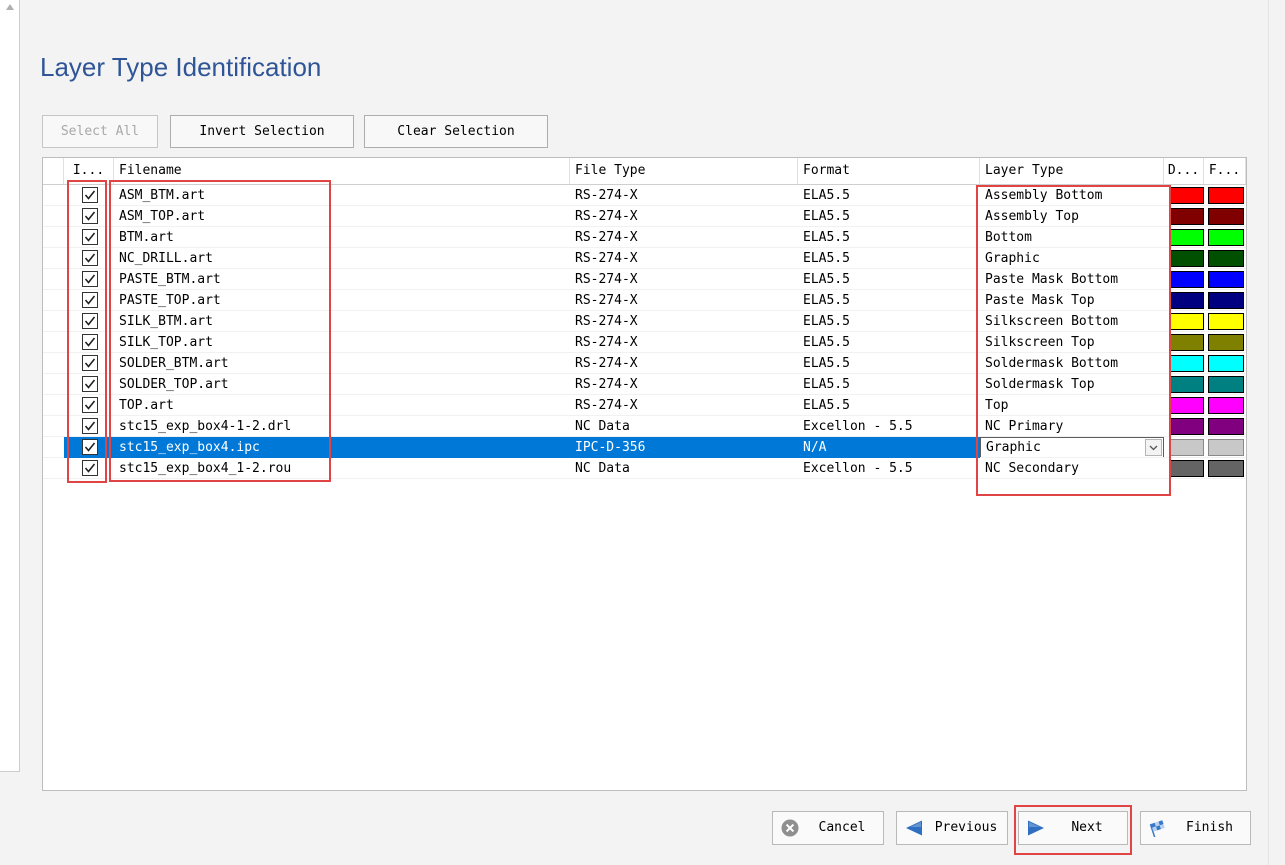  Describe the element at coordinates (342, 342) in the screenshot. I see `filename-cell: SILK_TOP.art` at that location.